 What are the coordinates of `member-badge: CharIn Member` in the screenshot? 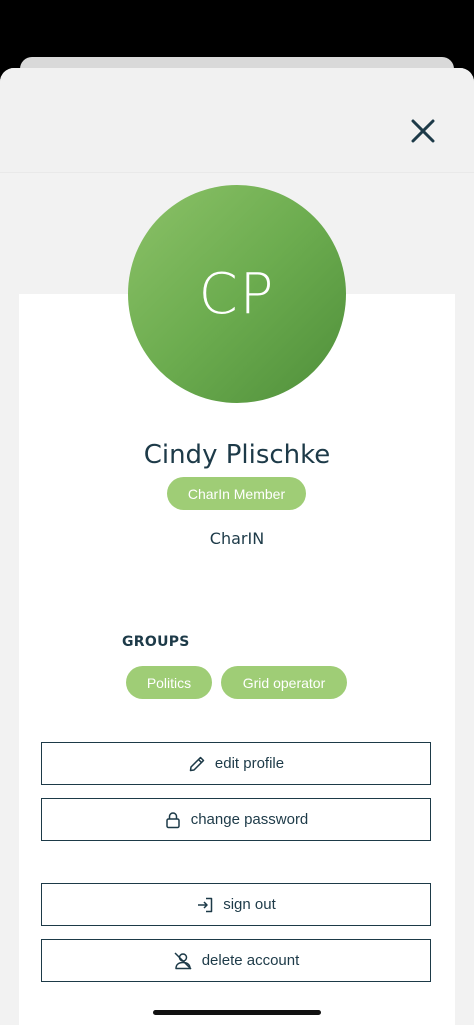 It's located at (236, 493).